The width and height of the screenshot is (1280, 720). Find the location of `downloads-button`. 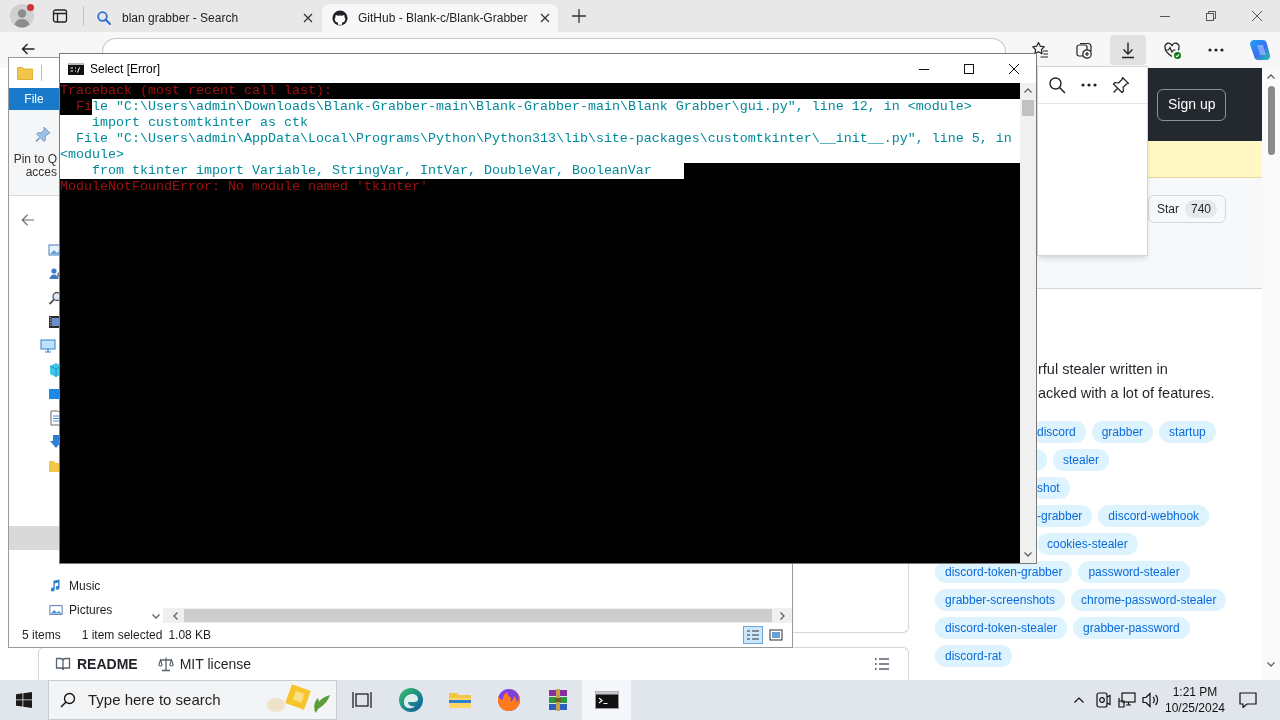

downloads-button is located at coordinates (1128, 50).